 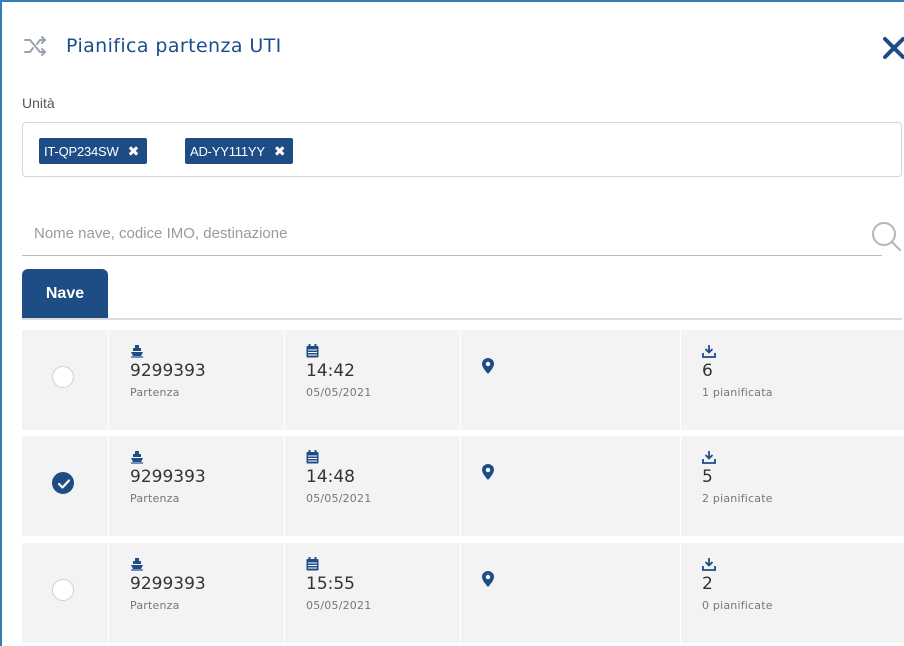 I want to click on departure-time: 14:42, so click(x=330, y=371).